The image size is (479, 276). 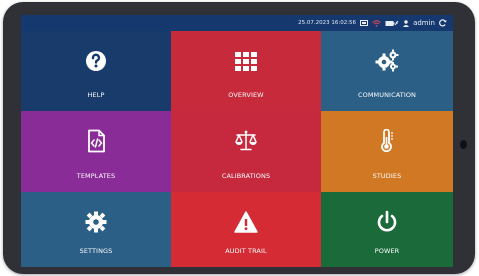 What do you see at coordinates (463, 144) in the screenshot?
I see `camera-dot` at bounding box center [463, 144].